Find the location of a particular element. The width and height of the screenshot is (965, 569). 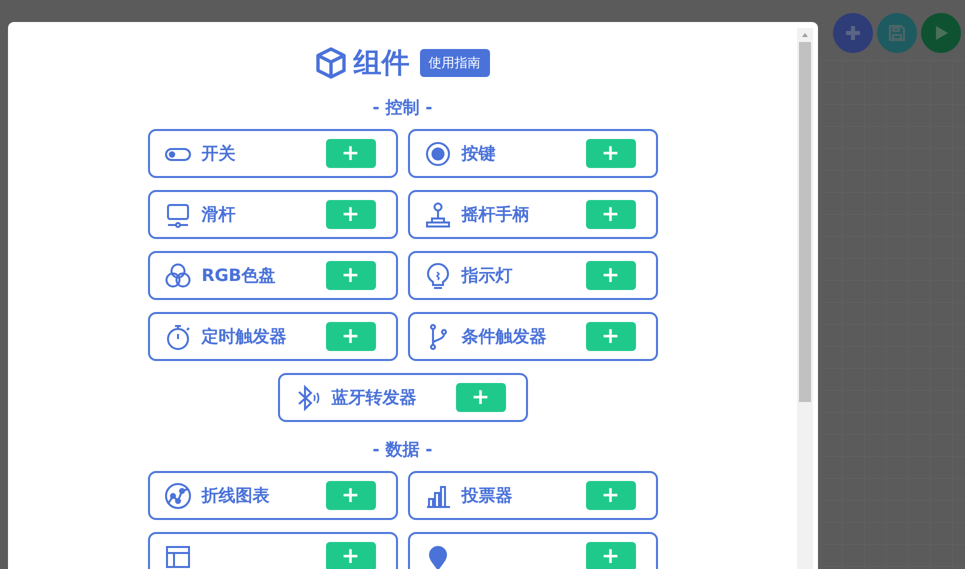

section-heading: - 控制 - is located at coordinates (402, 108).